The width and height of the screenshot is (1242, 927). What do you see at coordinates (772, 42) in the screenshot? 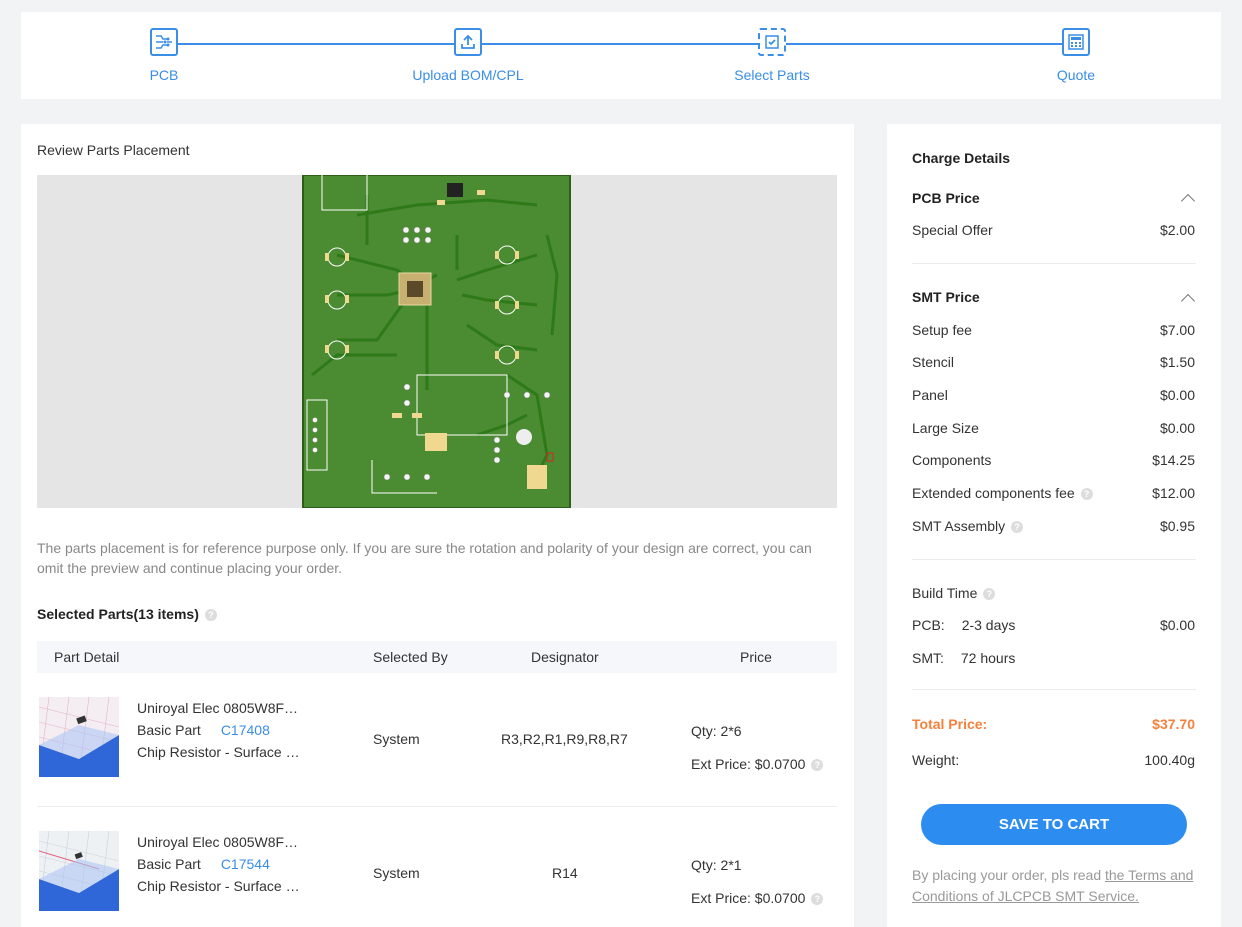
I see `chip-icon` at bounding box center [772, 42].